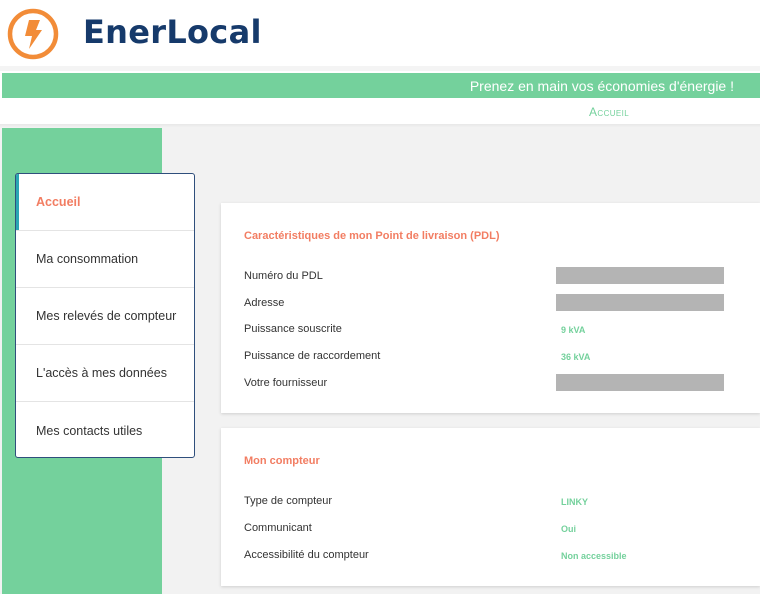 This screenshot has width=760, height=594. Describe the element at coordinates (105, 202) in the screenshot. I see `sidebar-item-accueil: Accueil` at that location.